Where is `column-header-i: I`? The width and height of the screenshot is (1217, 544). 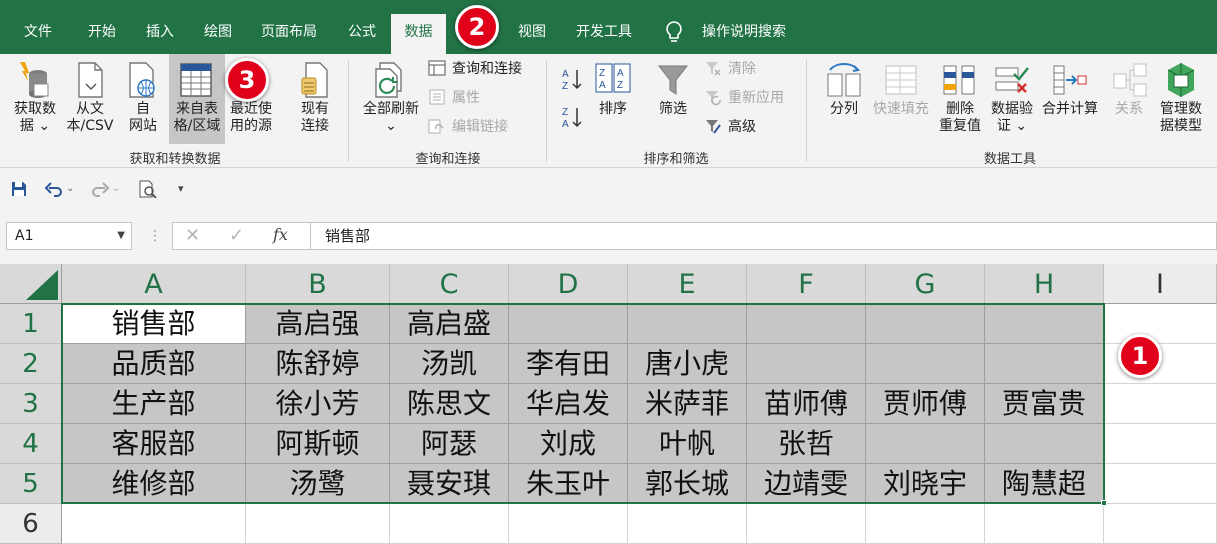
column-header-i: I is located at coordinates (1160, 284).